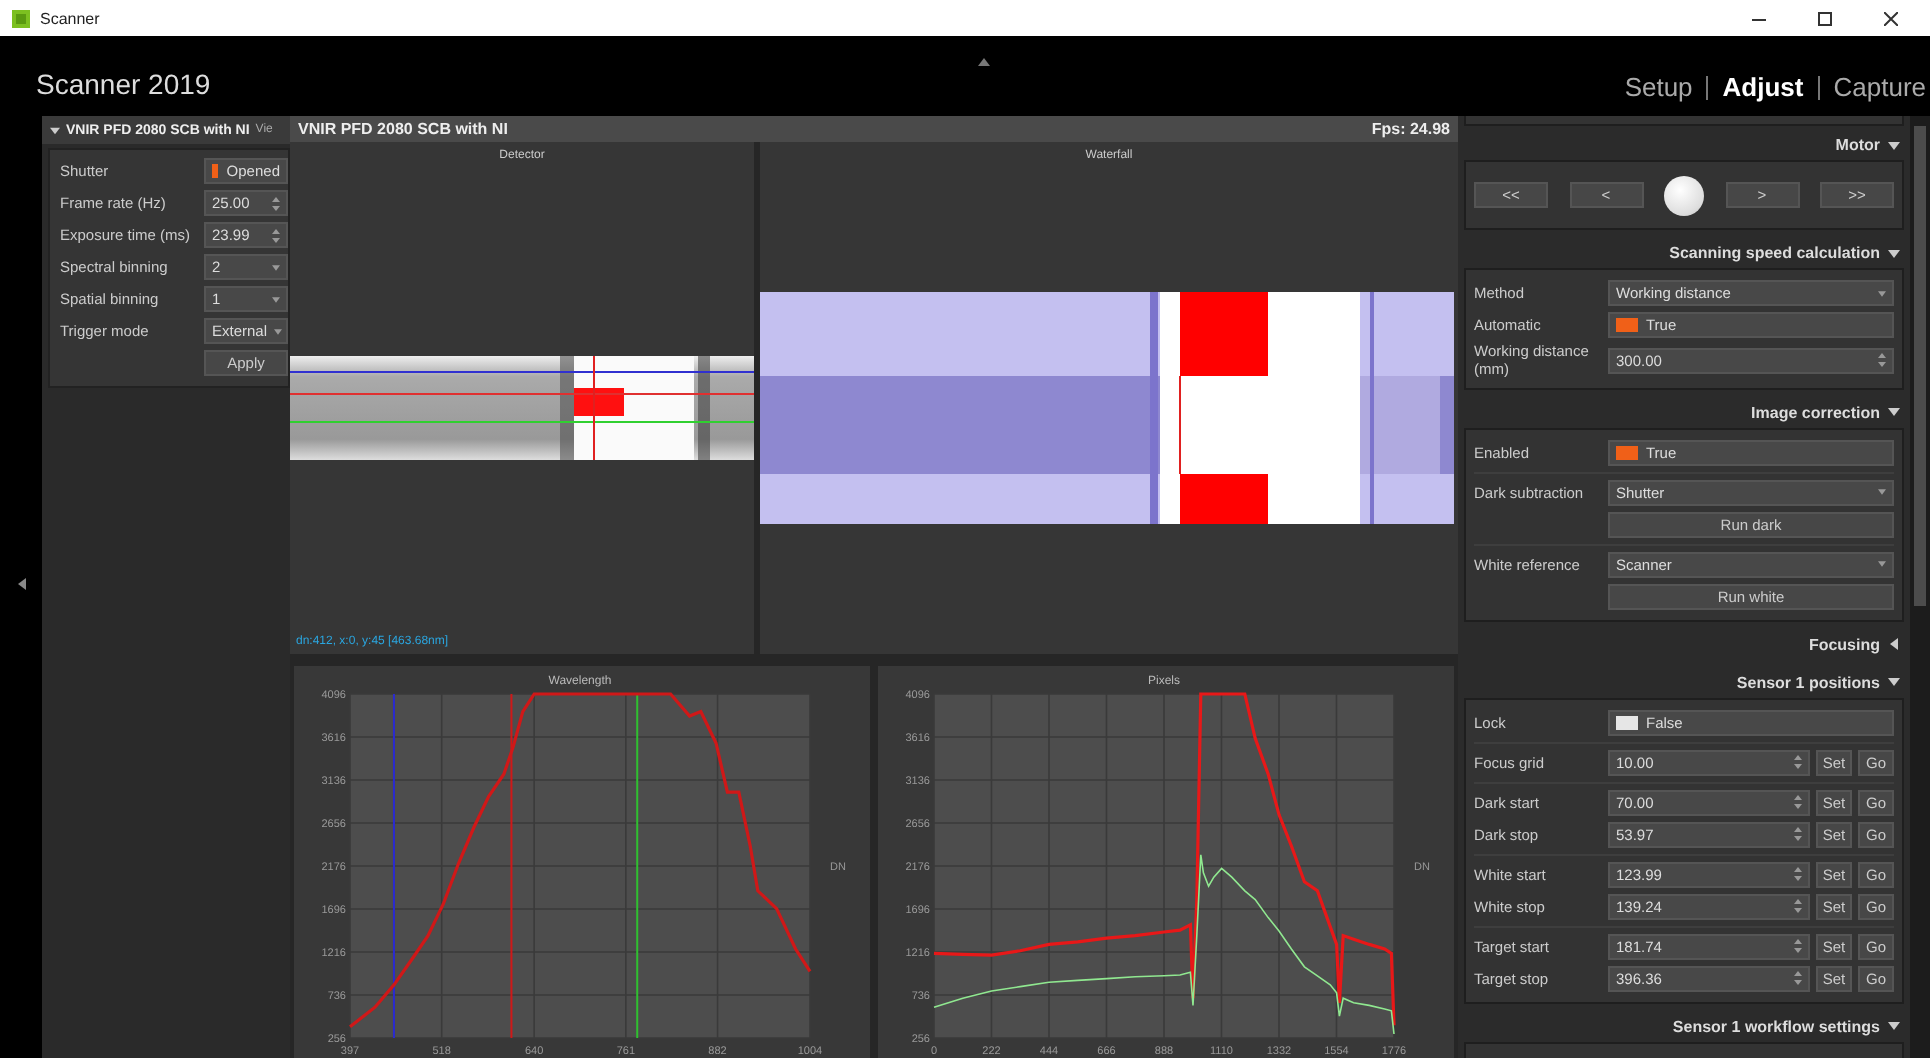 The height and width of the screenshot is (1058, 1930). Describe the element at coordinates (1815, 412) in the screenshot. I see `section-title: Image correction` at that location.